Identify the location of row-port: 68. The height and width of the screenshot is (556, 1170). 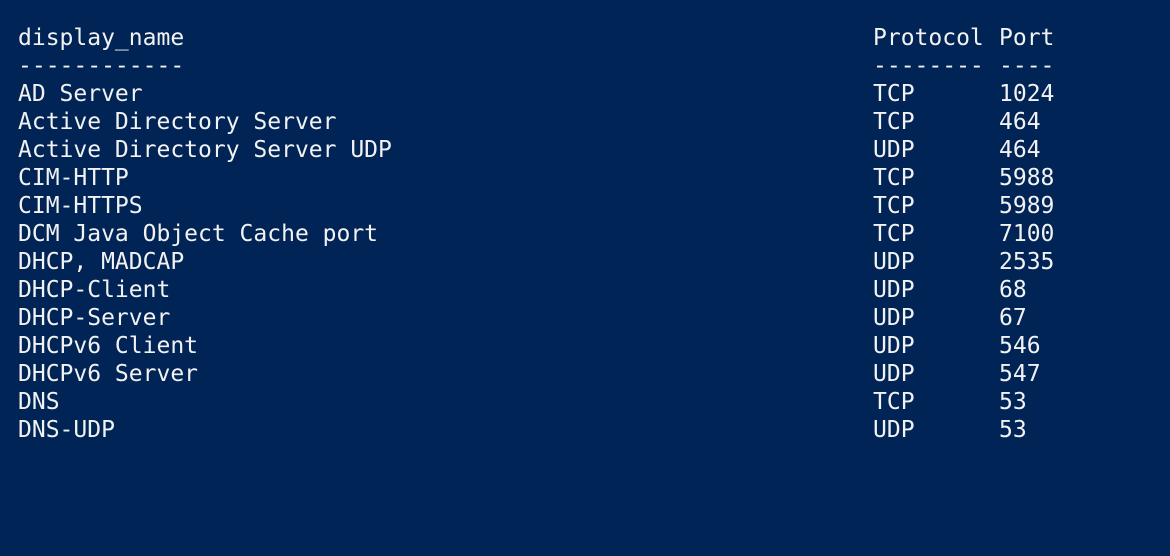
(1013, 290).